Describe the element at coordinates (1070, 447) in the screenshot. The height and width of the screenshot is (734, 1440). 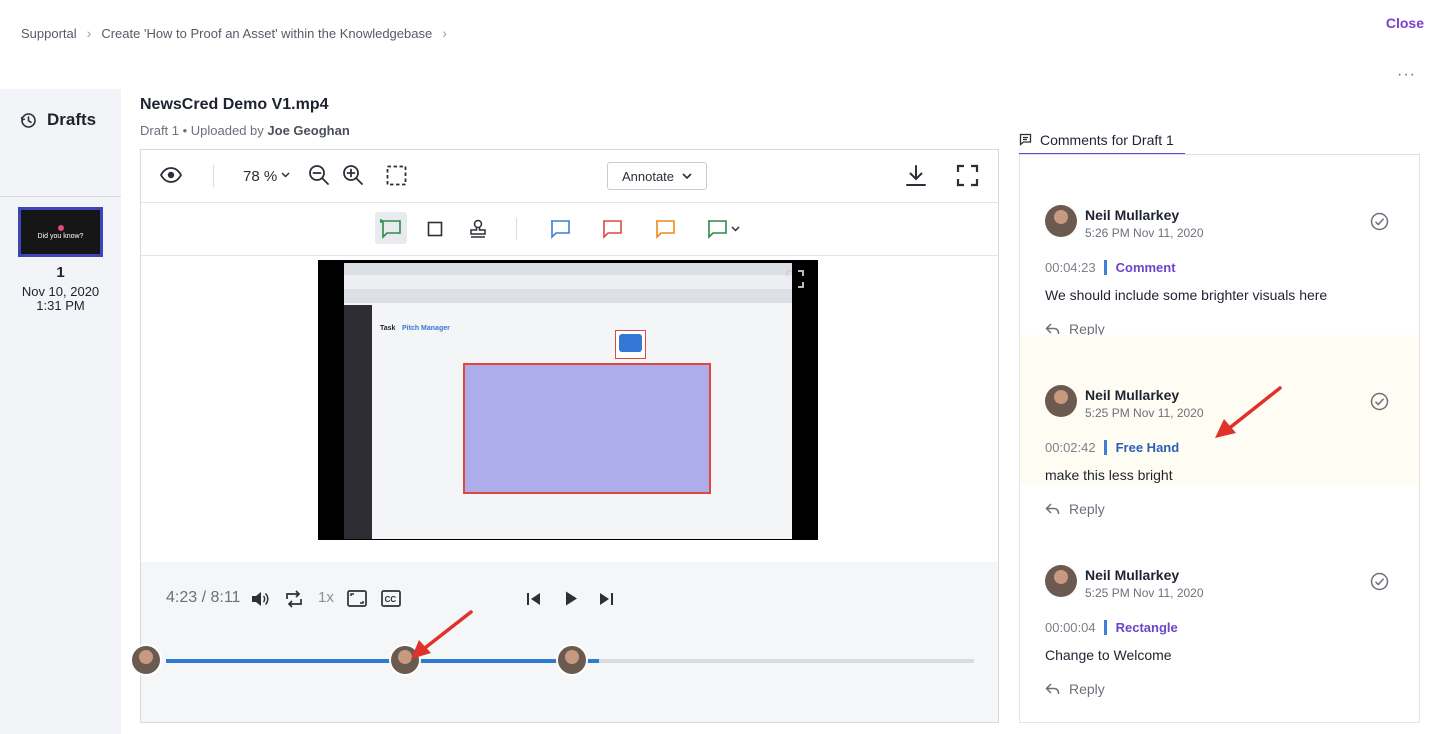
I see `comment-timestamp: 00:02:42` at that location.